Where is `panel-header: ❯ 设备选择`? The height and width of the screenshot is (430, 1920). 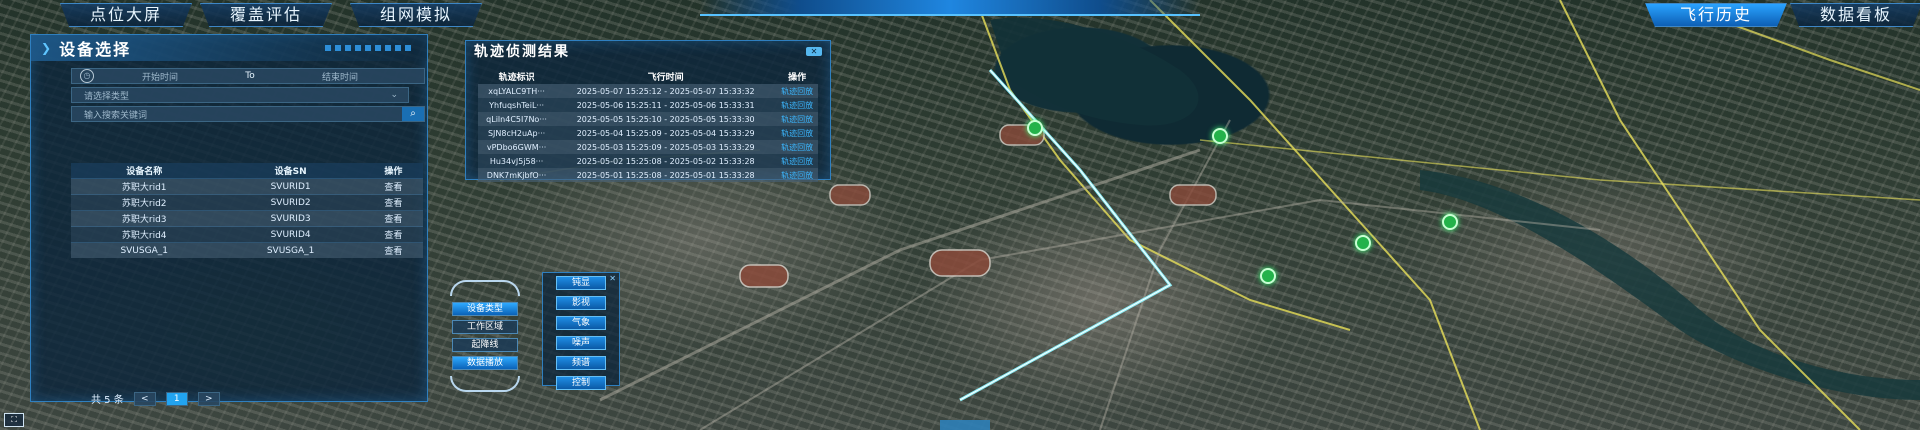 panel-header: ❯ 设备选择 is located at coordinates (229, 48).